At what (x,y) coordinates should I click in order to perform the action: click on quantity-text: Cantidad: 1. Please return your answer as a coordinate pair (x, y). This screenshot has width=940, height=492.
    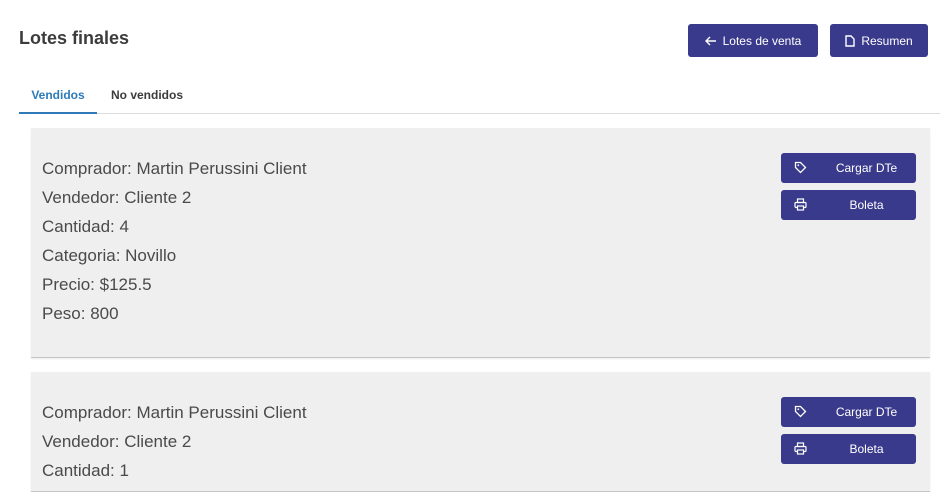
    Looking at the image, I should click on (85, 470).